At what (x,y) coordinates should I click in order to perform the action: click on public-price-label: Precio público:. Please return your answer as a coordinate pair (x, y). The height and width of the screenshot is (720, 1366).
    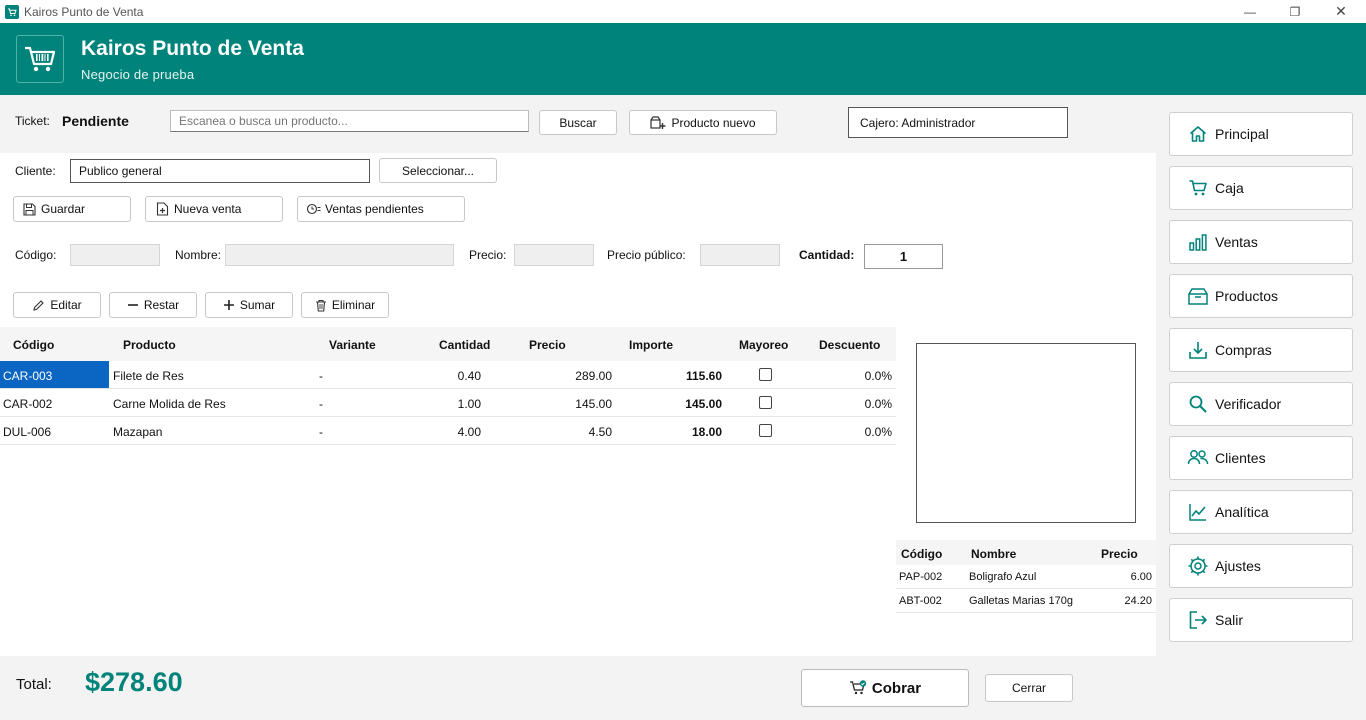
    Looking at the image, I should click on (646, 255).